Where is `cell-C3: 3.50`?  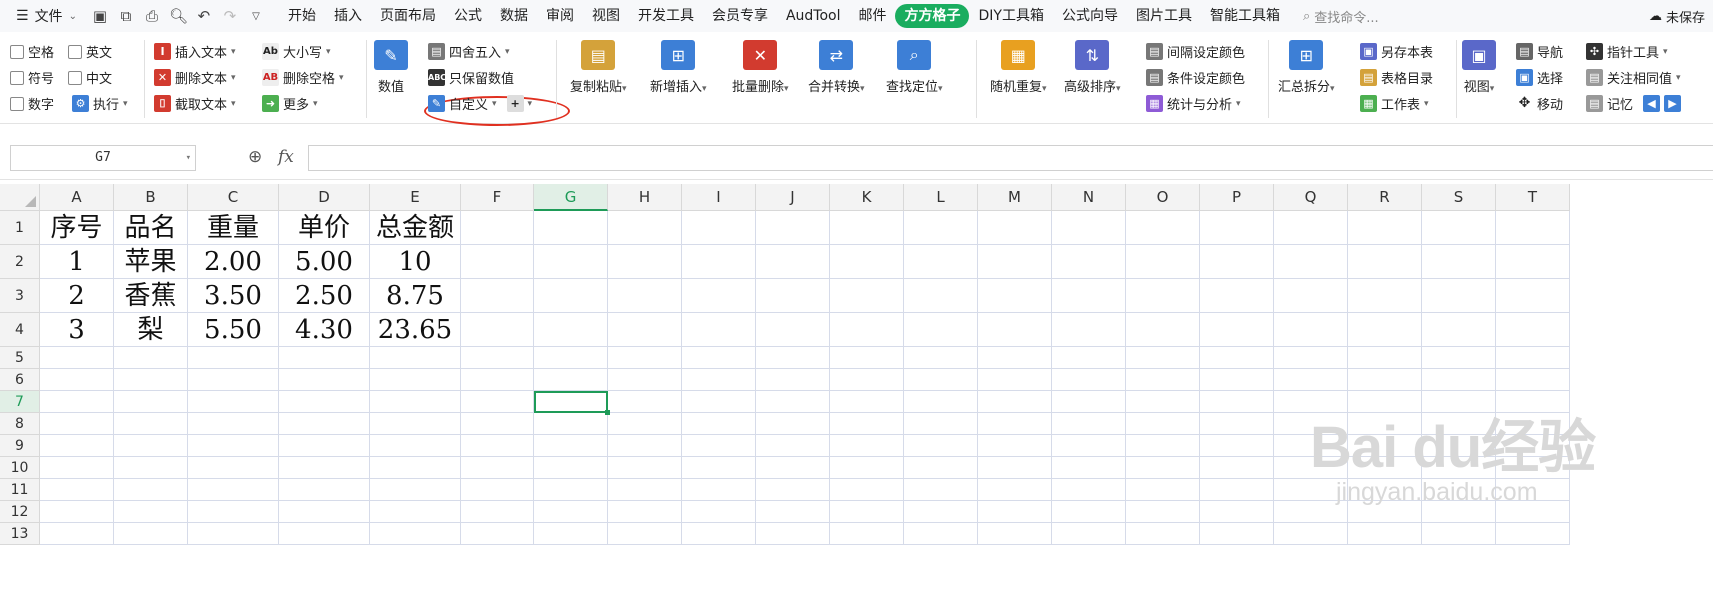 cell-C3: 3.50 is located at coordinates (233, 296).